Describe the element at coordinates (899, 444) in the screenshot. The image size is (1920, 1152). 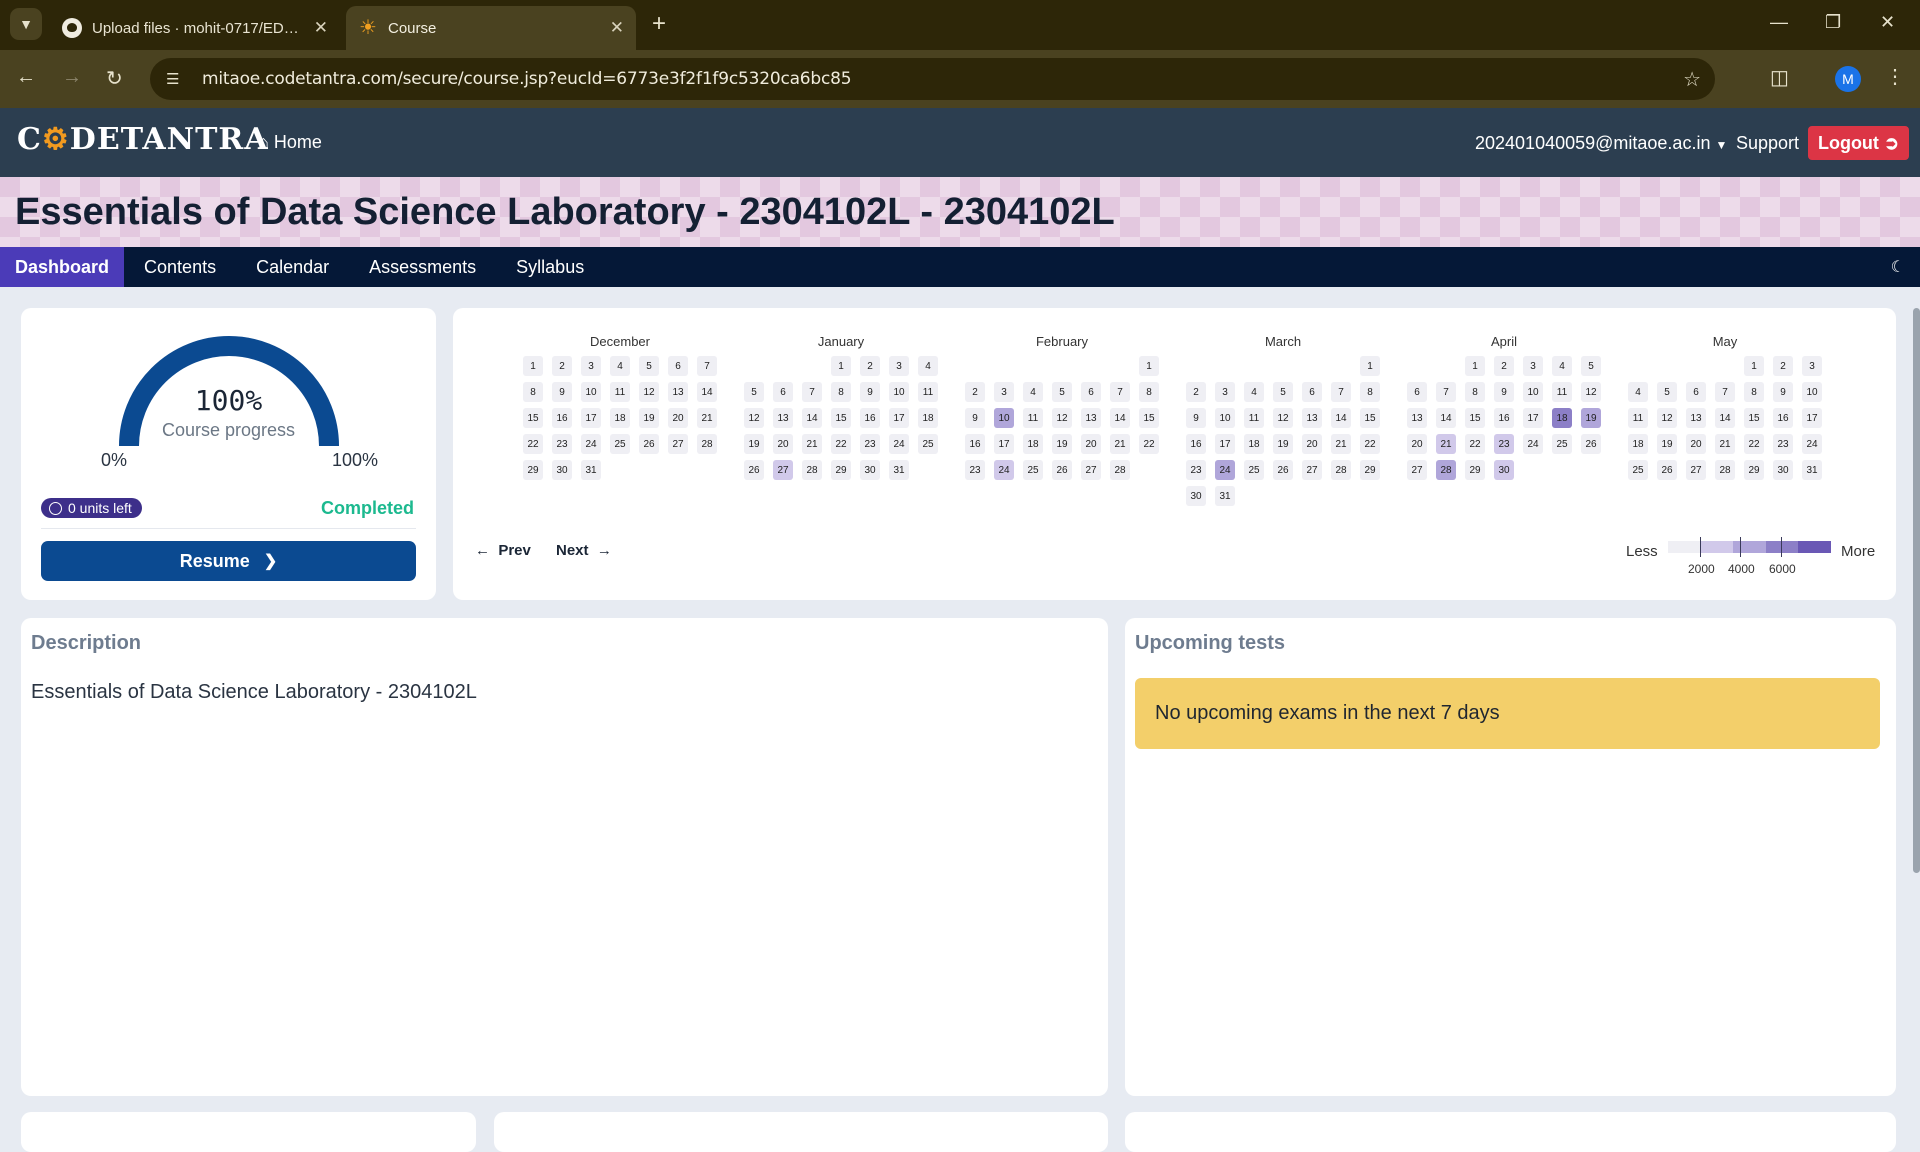
I see `calendar-day: 24` at that location.